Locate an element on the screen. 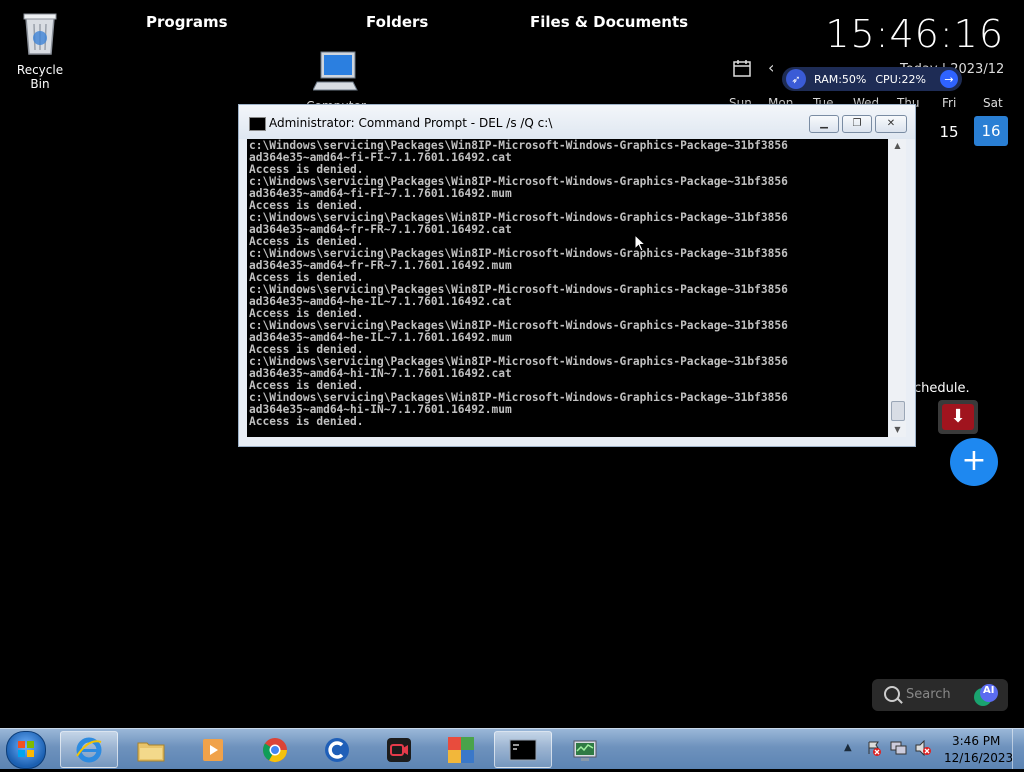 The width and height of the screenshot is (1024, 772). recycle-bin-icon: Recycle Bin is located at coordinates (40, 49).